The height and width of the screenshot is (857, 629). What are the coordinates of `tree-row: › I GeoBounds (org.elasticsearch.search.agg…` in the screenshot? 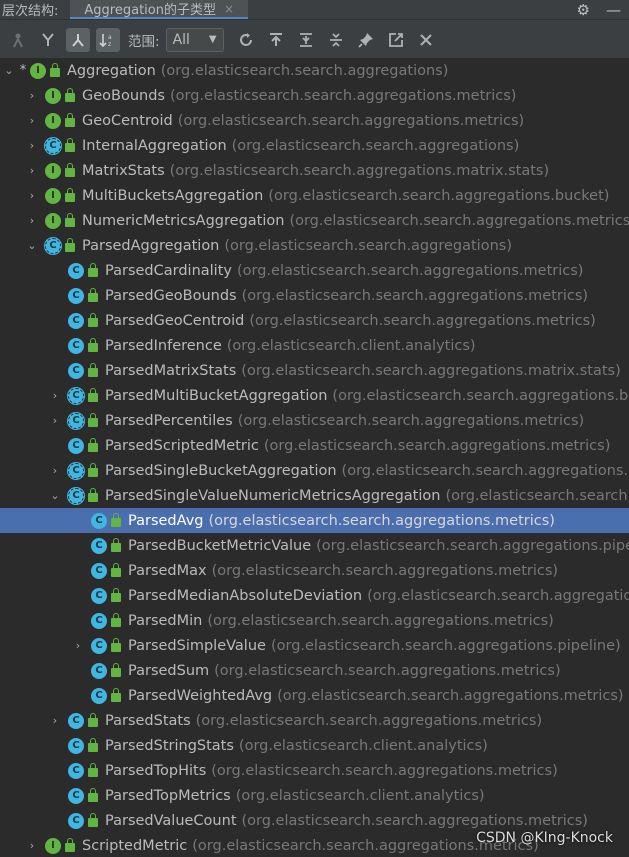 It's located at (314, 95).